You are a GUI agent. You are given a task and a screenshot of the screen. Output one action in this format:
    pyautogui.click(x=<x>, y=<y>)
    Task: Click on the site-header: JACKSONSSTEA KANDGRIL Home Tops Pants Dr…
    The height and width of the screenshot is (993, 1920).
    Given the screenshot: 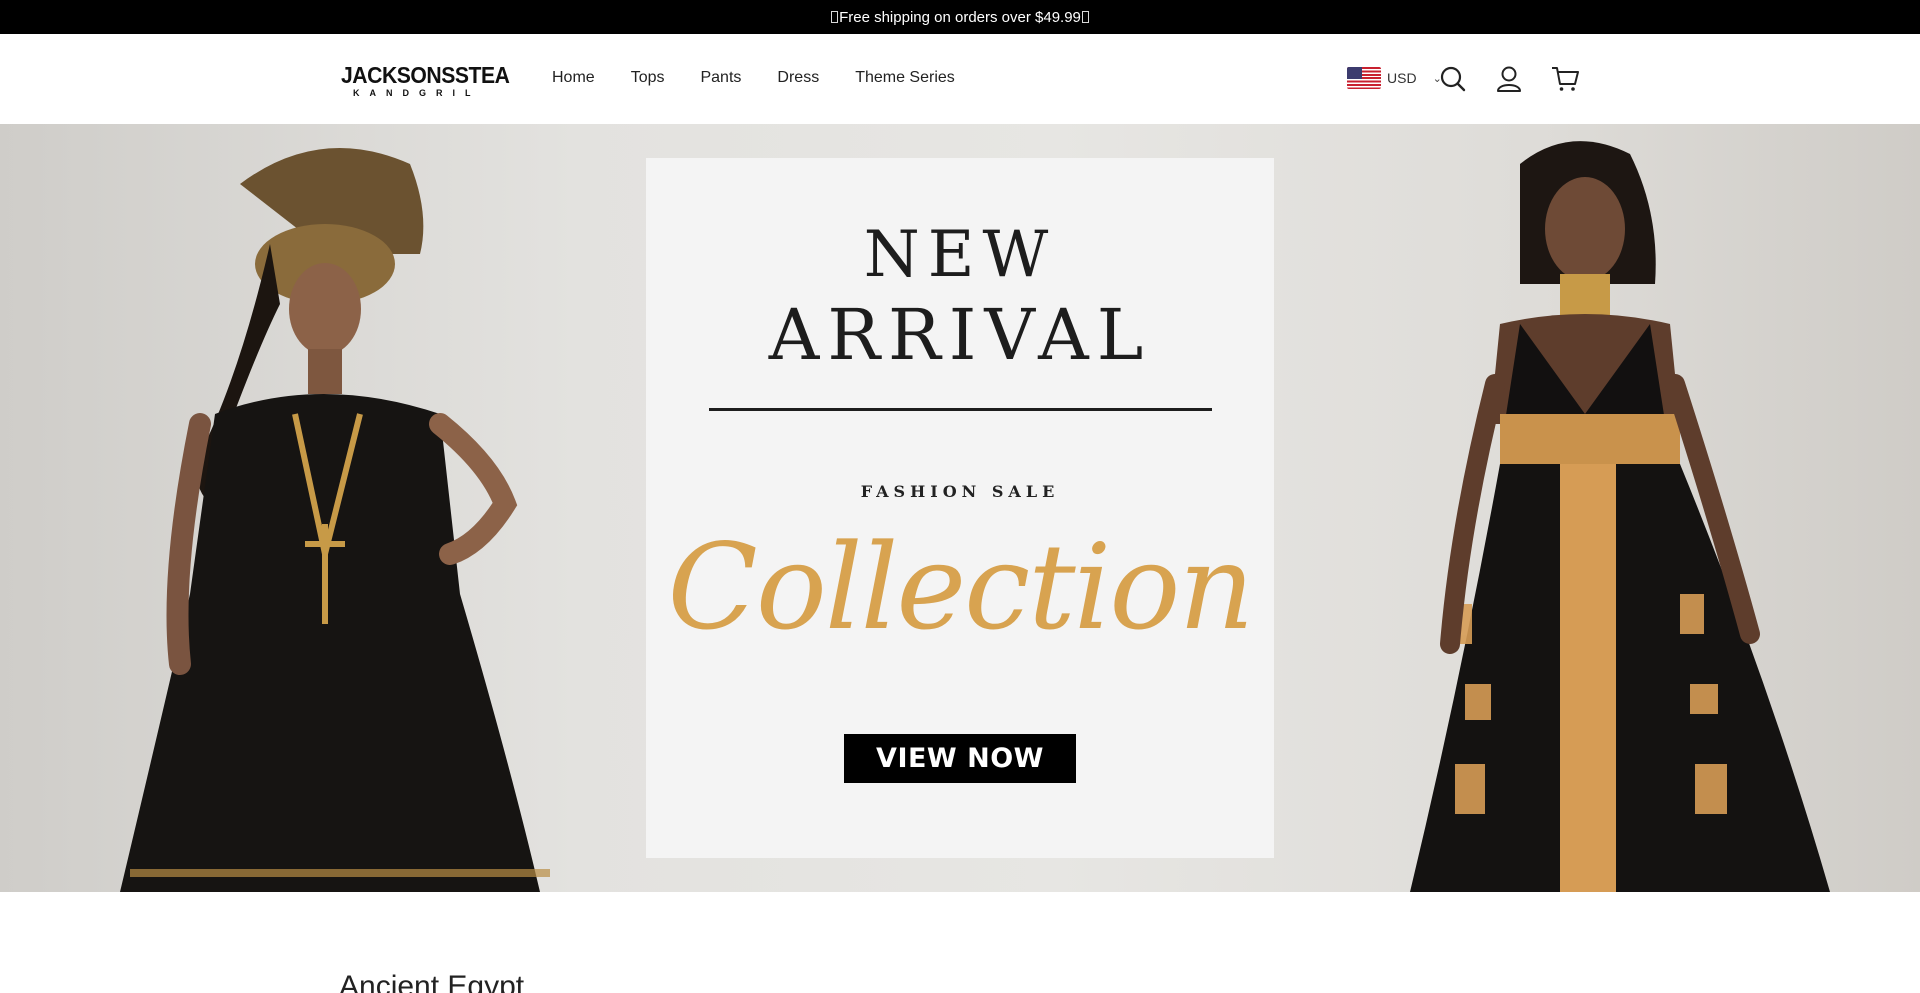 What is the action you would take?
    pyautogui.click(x=960, y=79)
    